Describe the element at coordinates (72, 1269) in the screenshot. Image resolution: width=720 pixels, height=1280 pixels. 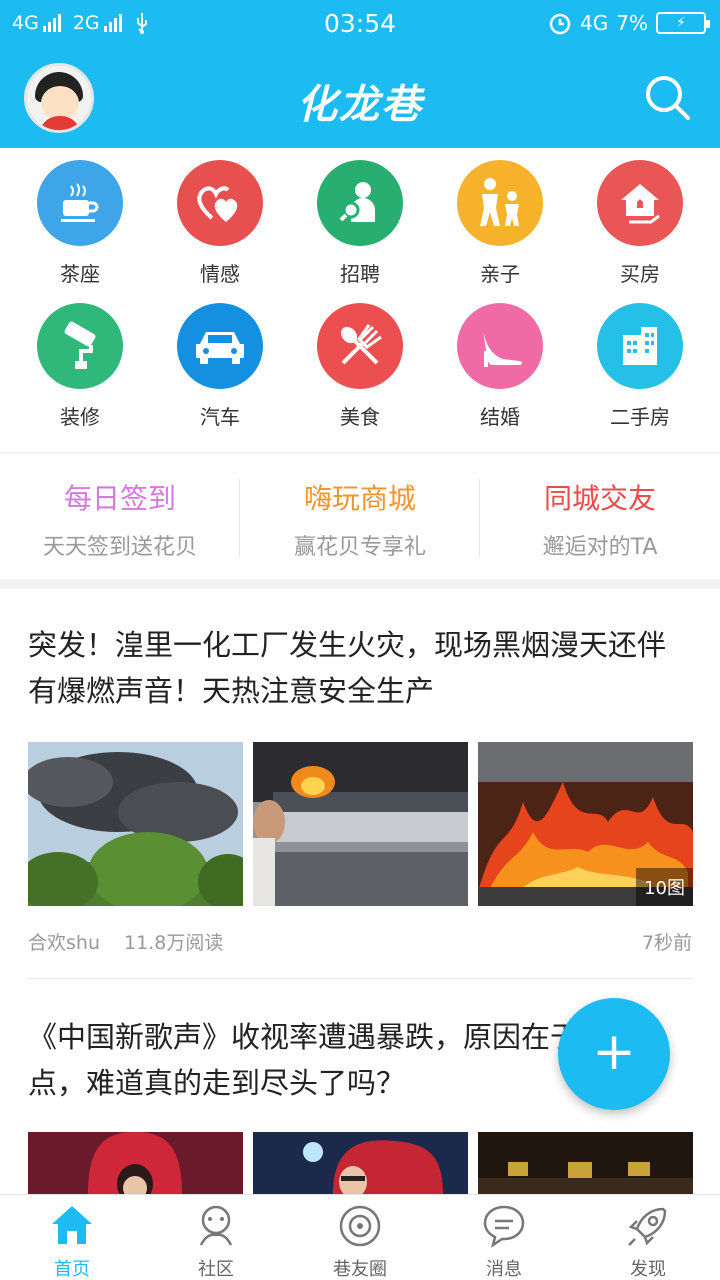
I see `nav-label: 首页` at that location.